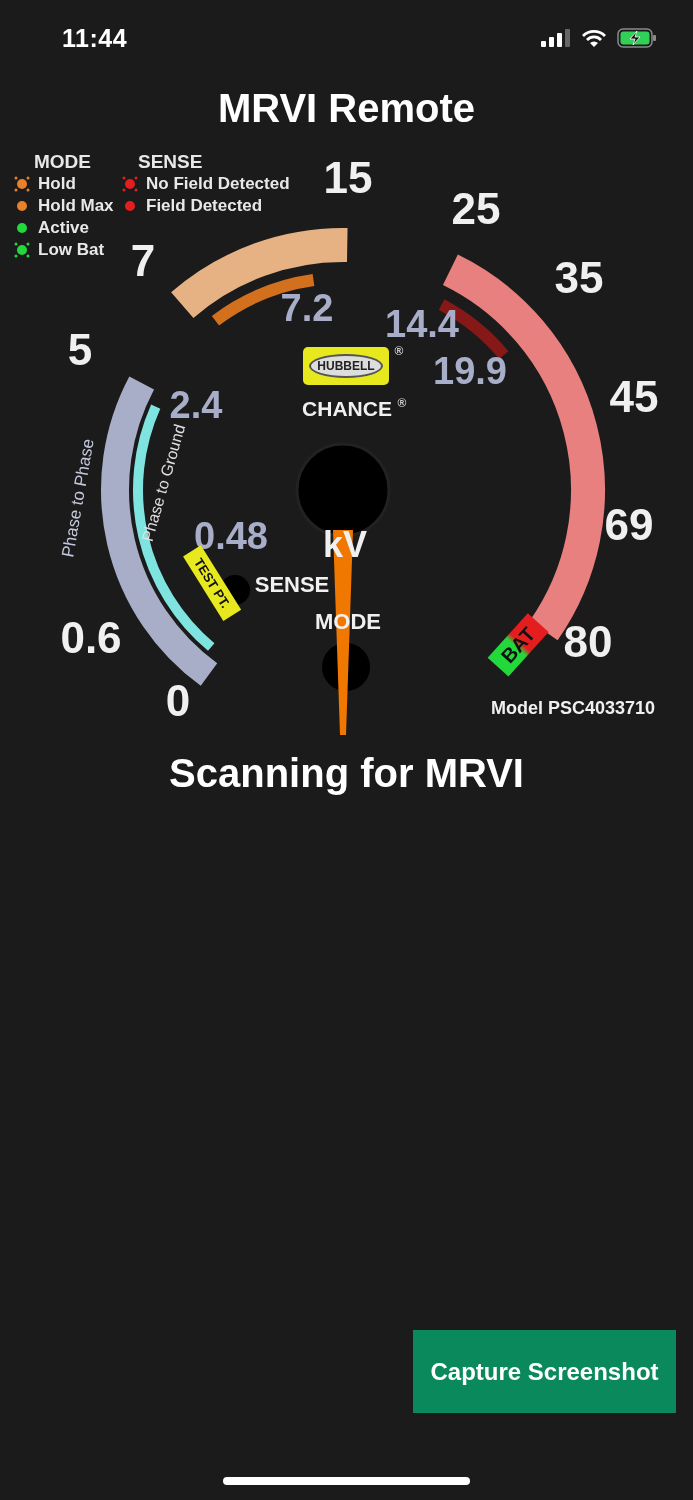 The width and height of the screenshot is (693, 1500). What do you see at coordinates (143, 261) in the screenshot?
I see `scale-label: 7` at bounding box center [143, 261].